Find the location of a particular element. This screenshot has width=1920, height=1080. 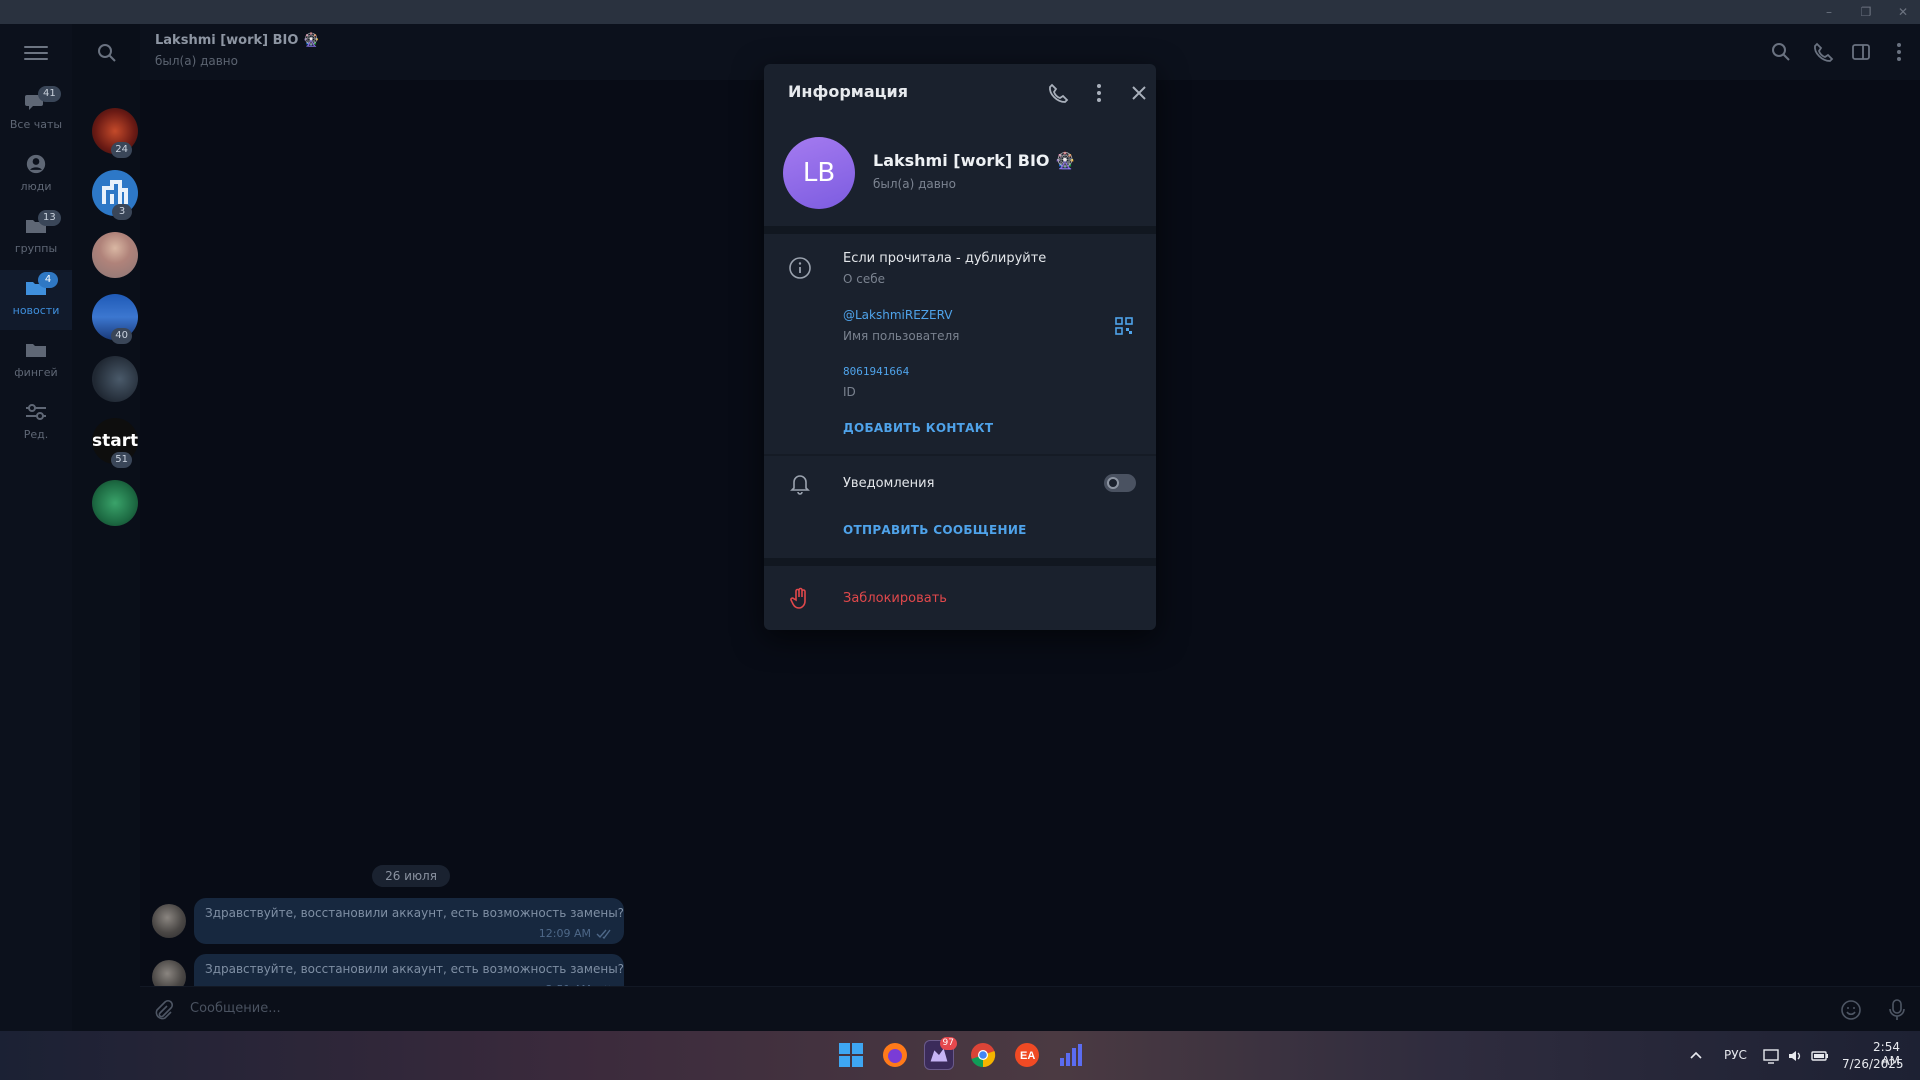

unread-badge: 3 is located at coordinates (122, 212).